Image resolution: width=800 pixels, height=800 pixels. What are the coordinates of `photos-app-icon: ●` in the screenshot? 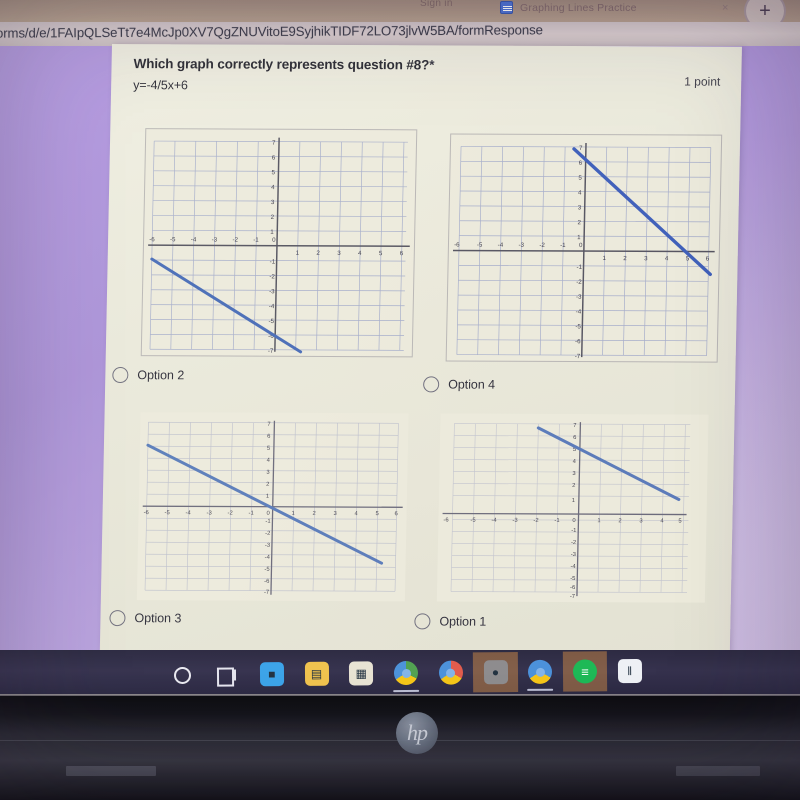 It's located at (495, 672).